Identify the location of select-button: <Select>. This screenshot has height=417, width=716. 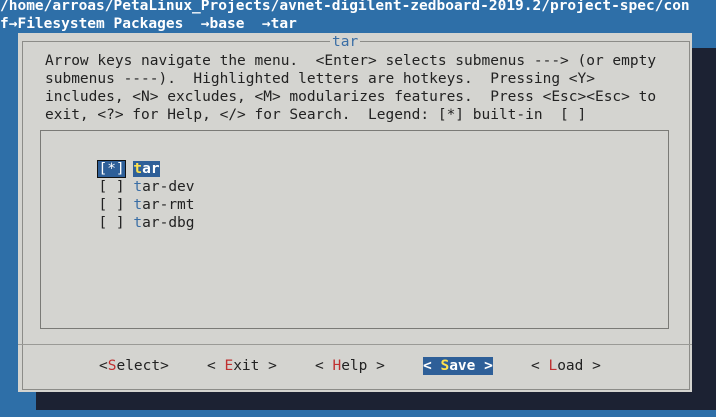
(134, 366).